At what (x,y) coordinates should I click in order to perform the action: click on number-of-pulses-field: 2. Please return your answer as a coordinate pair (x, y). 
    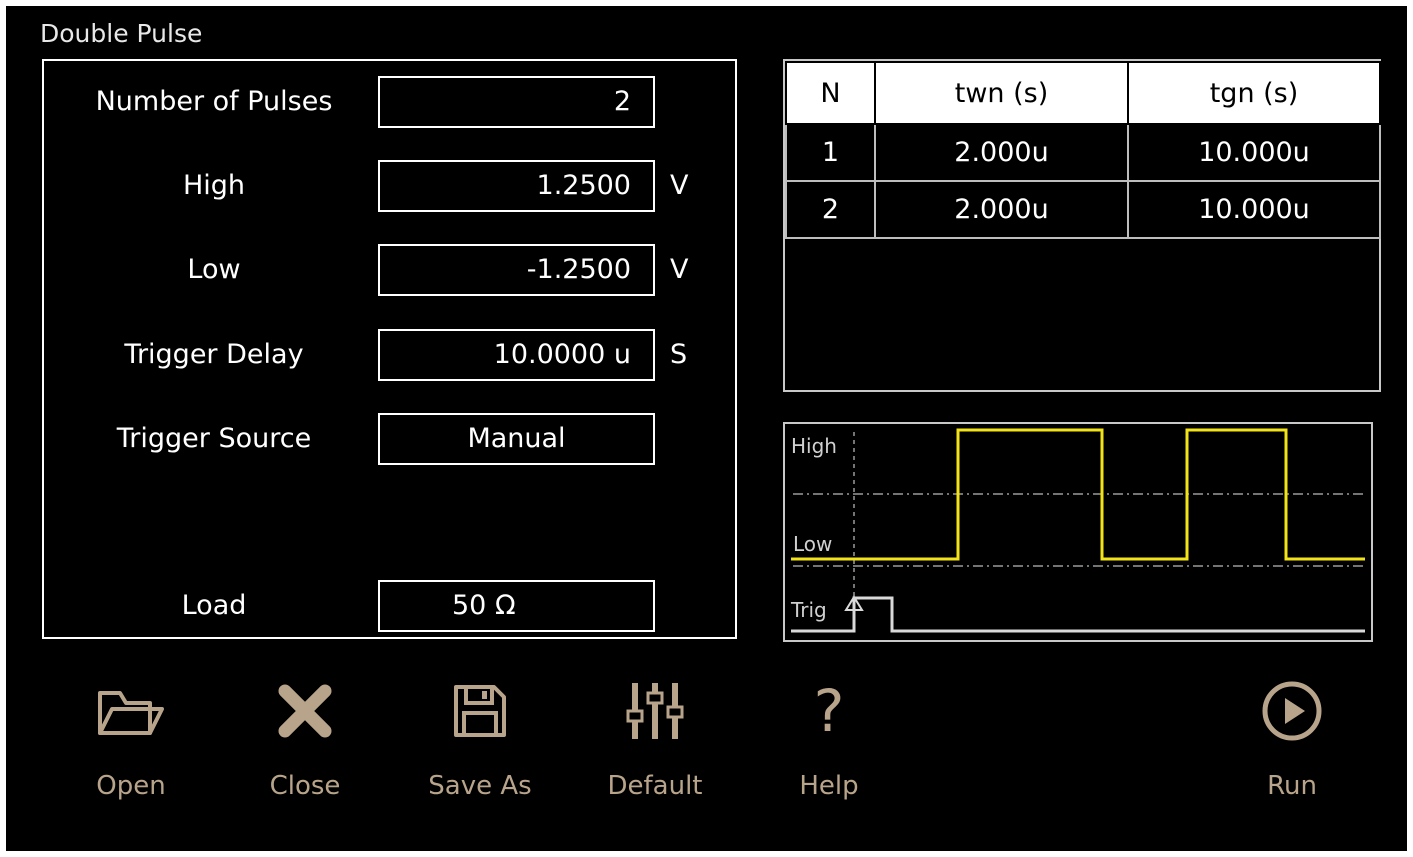
    Looking at the image, I should click on (516, 102).